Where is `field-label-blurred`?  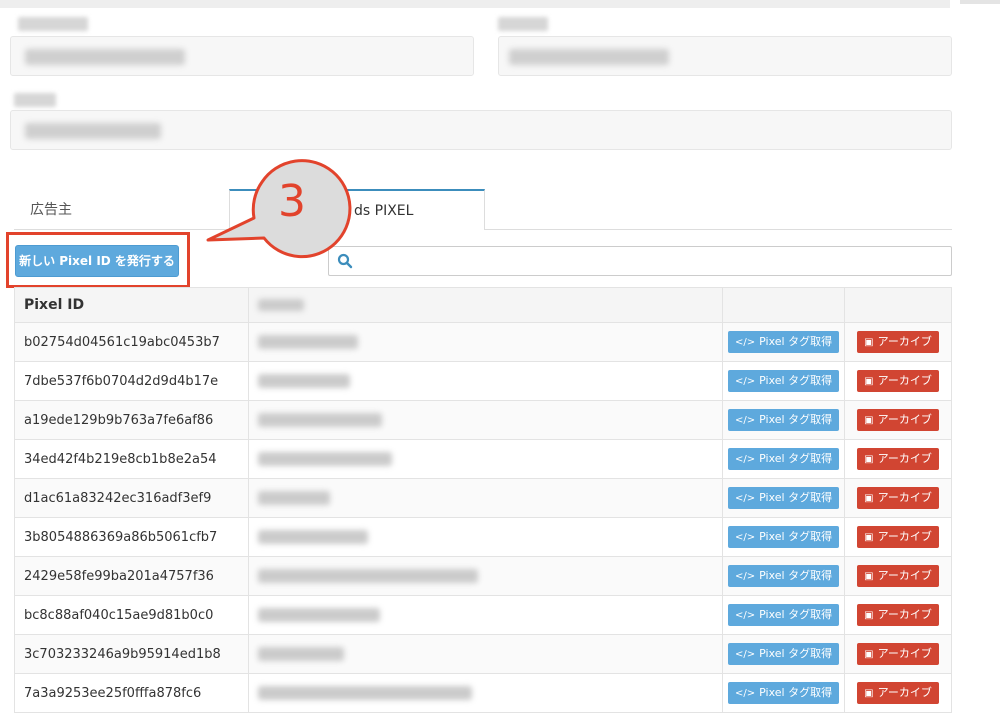 field-label-blurred is located at coordinates (53, 24).